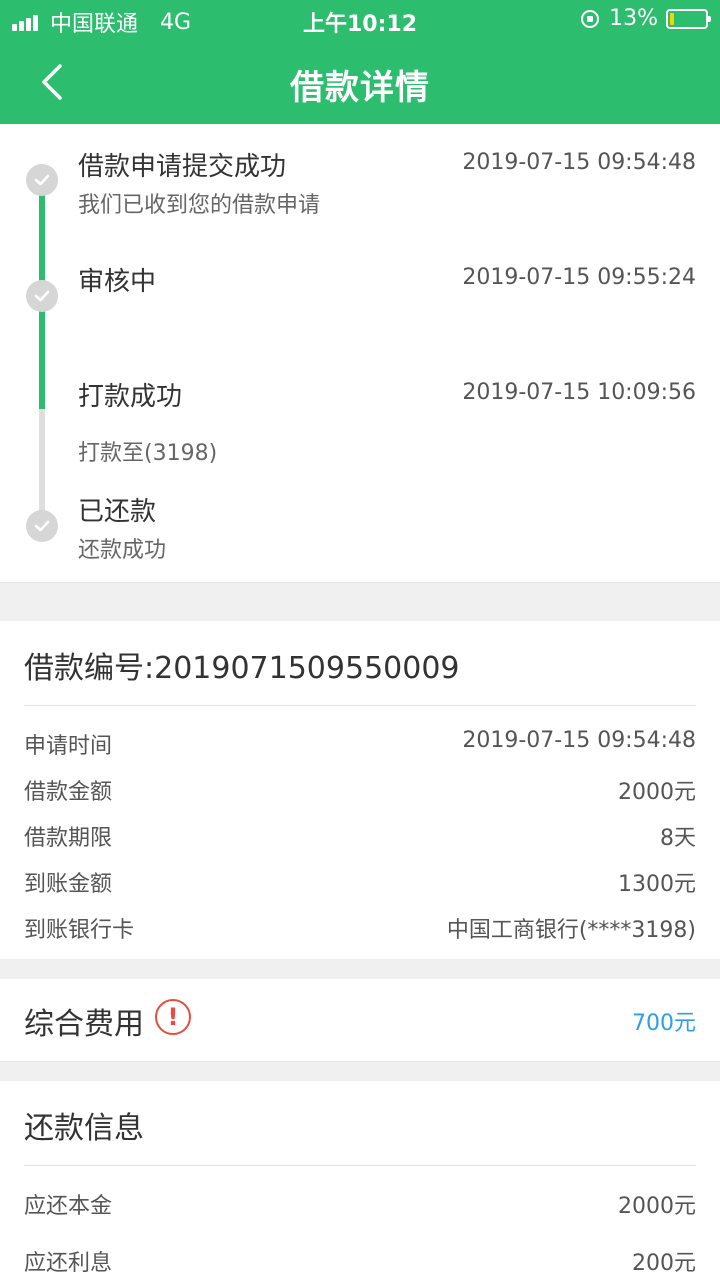 Image resolution: width=720 pixels, height=1280 pixels. Describe the element at coordinates (117, 282) in the screenshot. I see `step-title: 审核中` at that location.